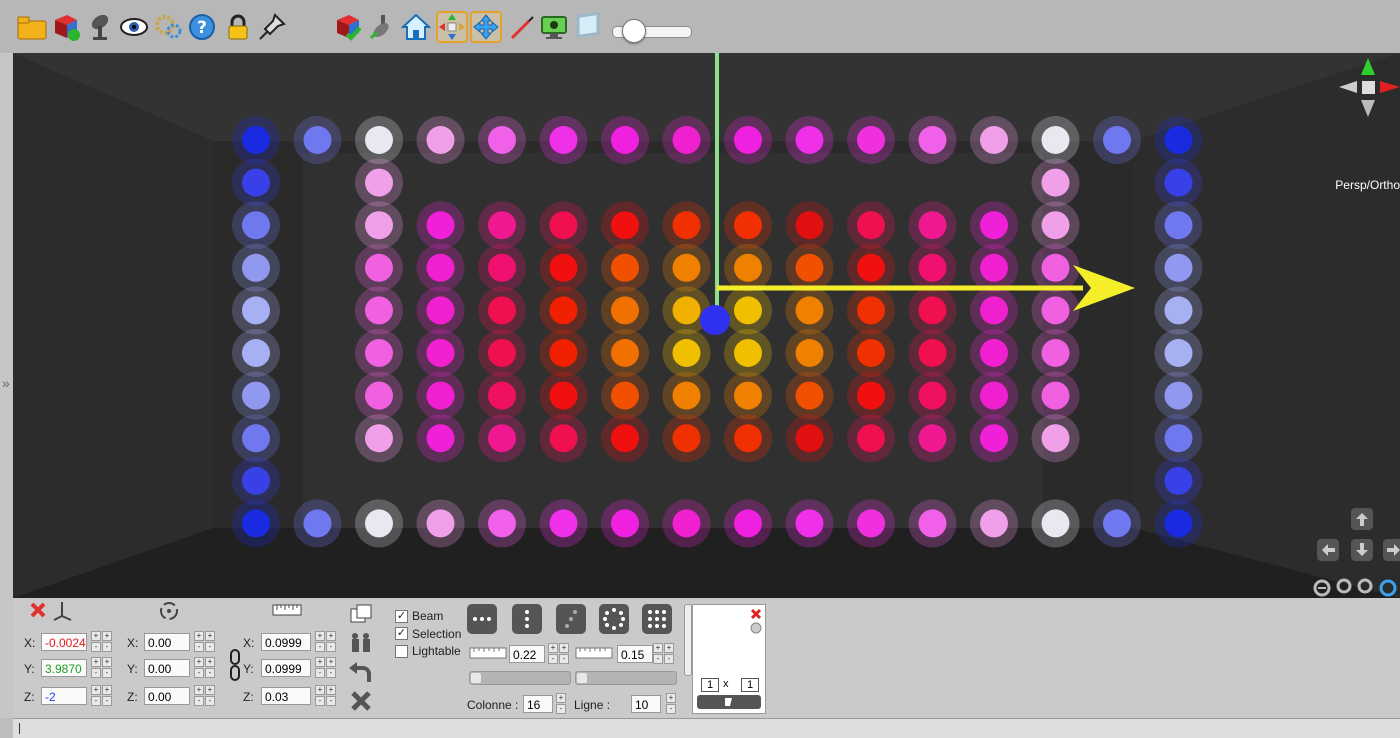 This screenshot has height=738, width=1400. What do you see at coordinates (401, 633) in the screenshot?
I see `selection-checkbox: ✓` at bounding box center [401, 633].